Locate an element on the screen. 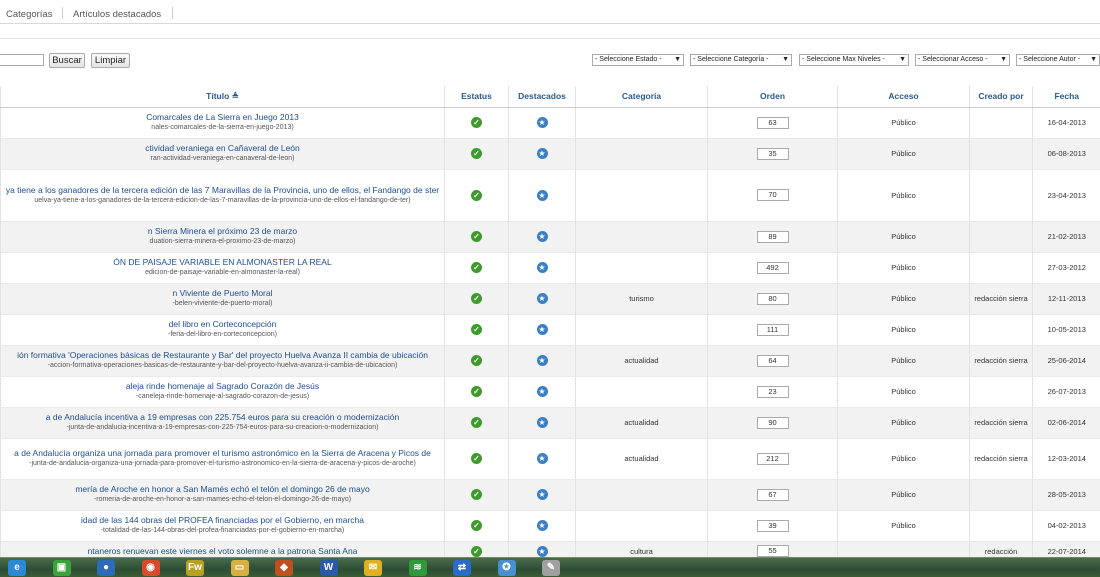  dog-icon: ◆ is located at coordinates (284, 568).